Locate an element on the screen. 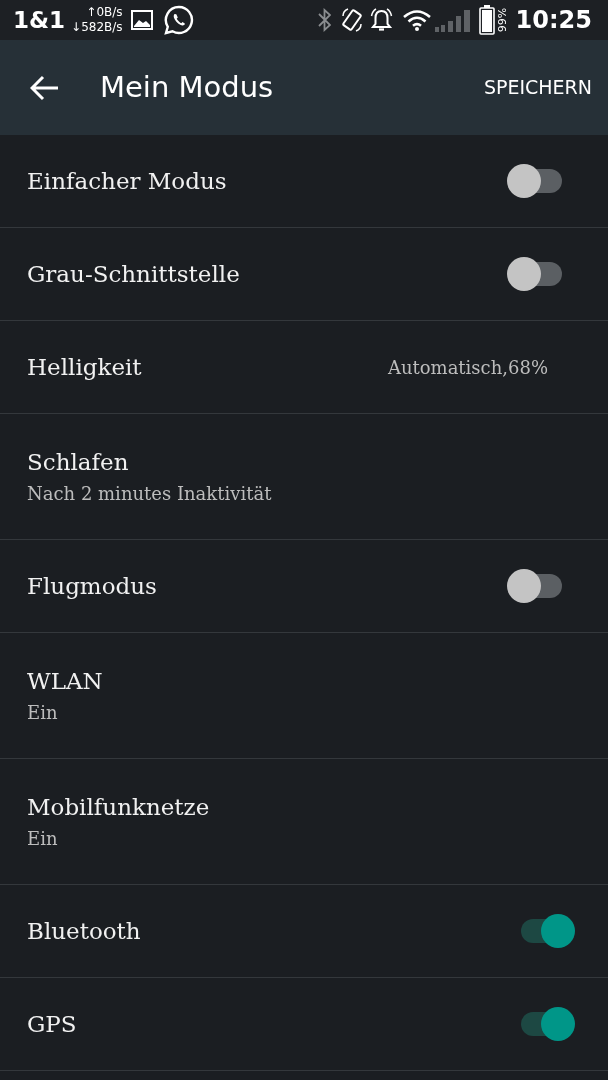 The width and height of the screenshot is (608, 1080). clock-time: 10:25 is located at coordinates (553, 20).